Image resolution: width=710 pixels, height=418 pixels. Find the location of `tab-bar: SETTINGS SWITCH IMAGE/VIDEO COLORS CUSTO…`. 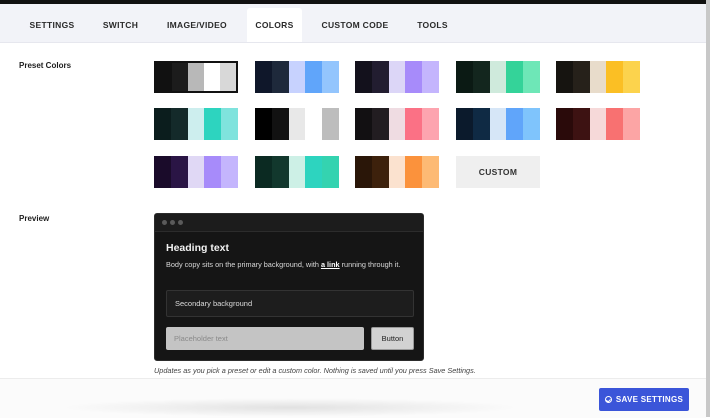

tab-bar: SETTINGS SWITCH IMAGE/VIDEO COLORS CUSTO… is located at coordinates (355, 23).